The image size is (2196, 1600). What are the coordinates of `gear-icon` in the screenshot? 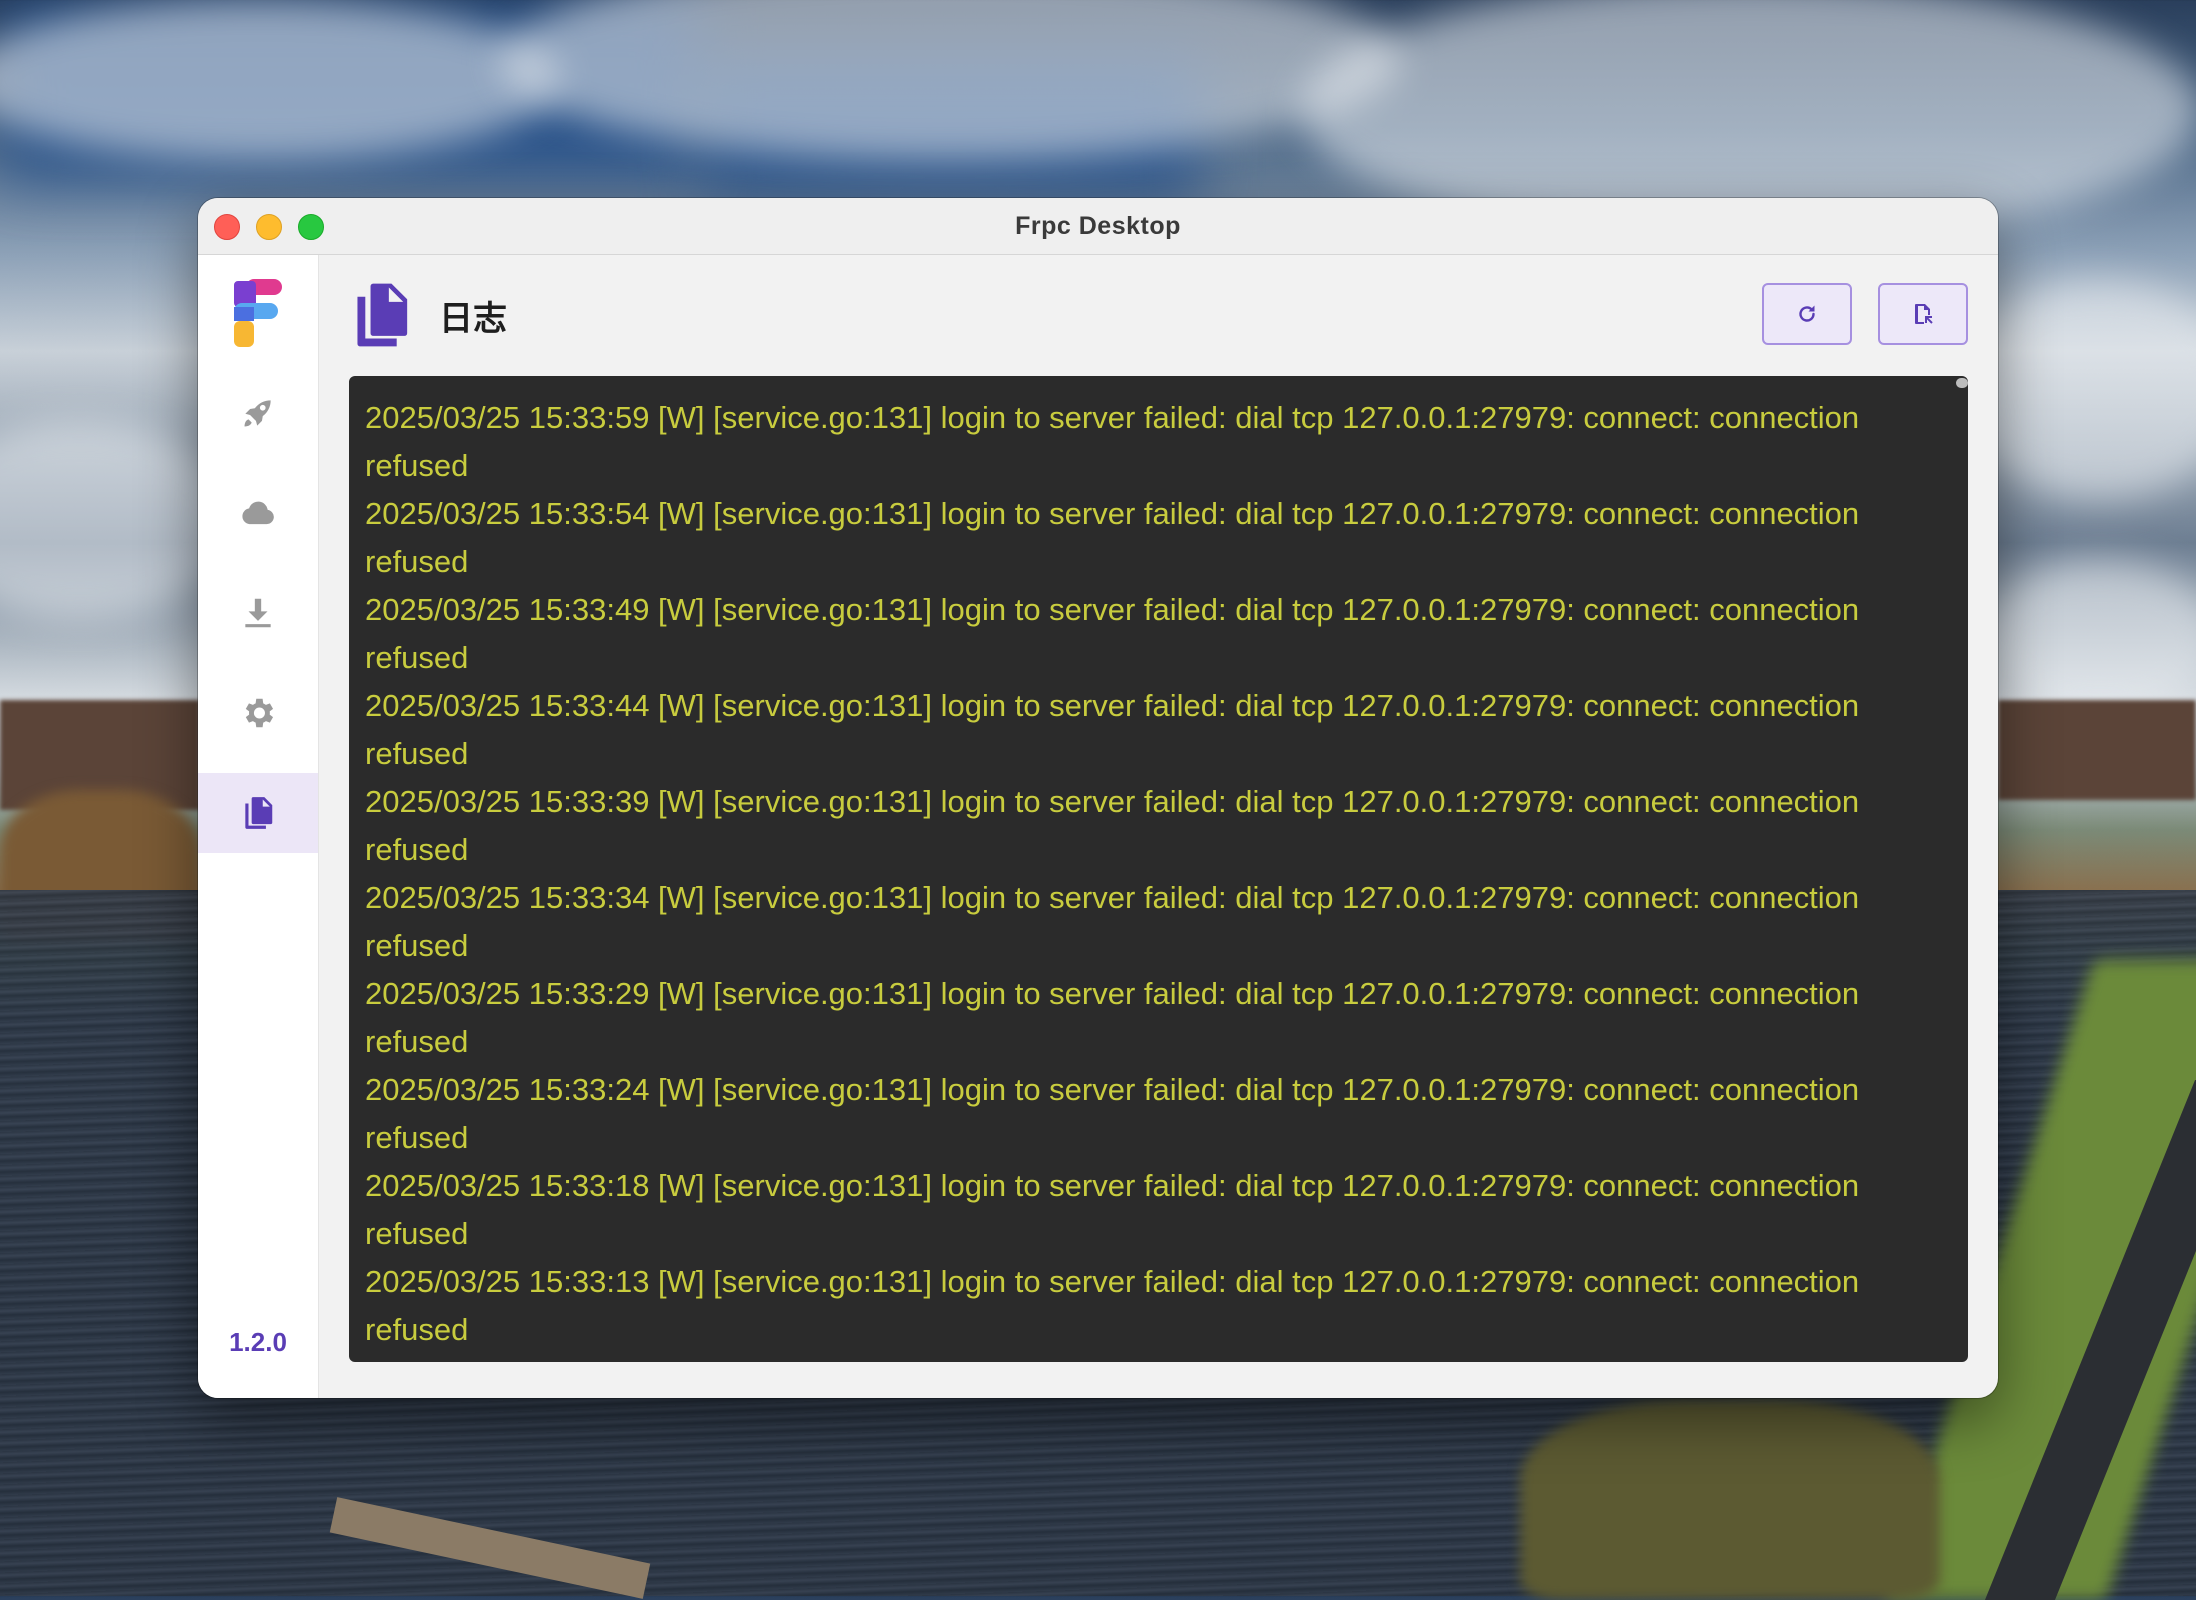 It's located at (259, 713).